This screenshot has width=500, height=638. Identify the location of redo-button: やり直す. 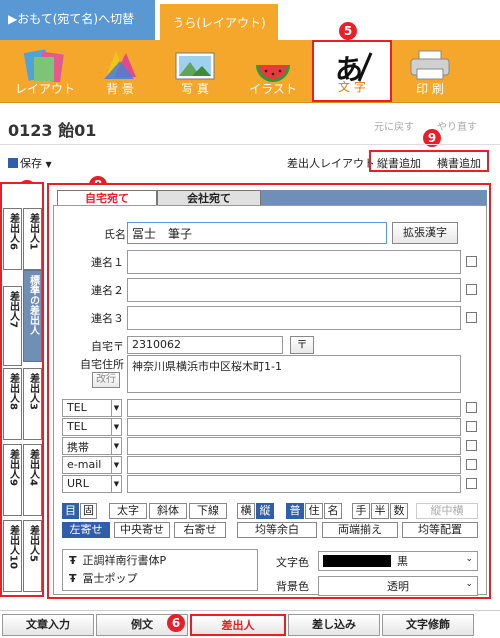
(457, 125).